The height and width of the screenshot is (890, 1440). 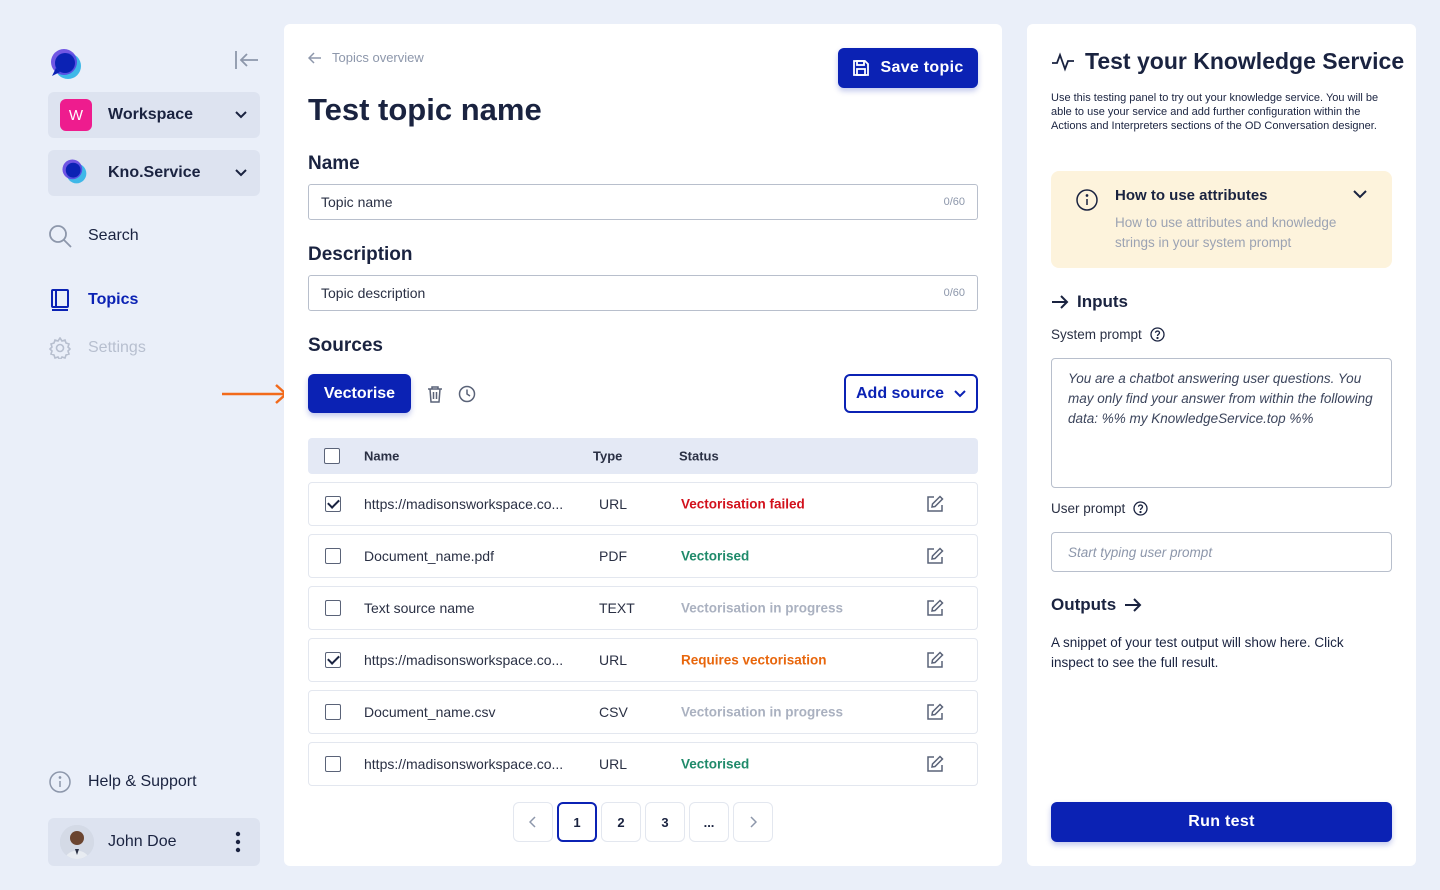 What do you see at coordinates (1096, 334) in the screenshot?
I see `system-prompt-label-text: System prompt` at bounding box center [1096, 334].